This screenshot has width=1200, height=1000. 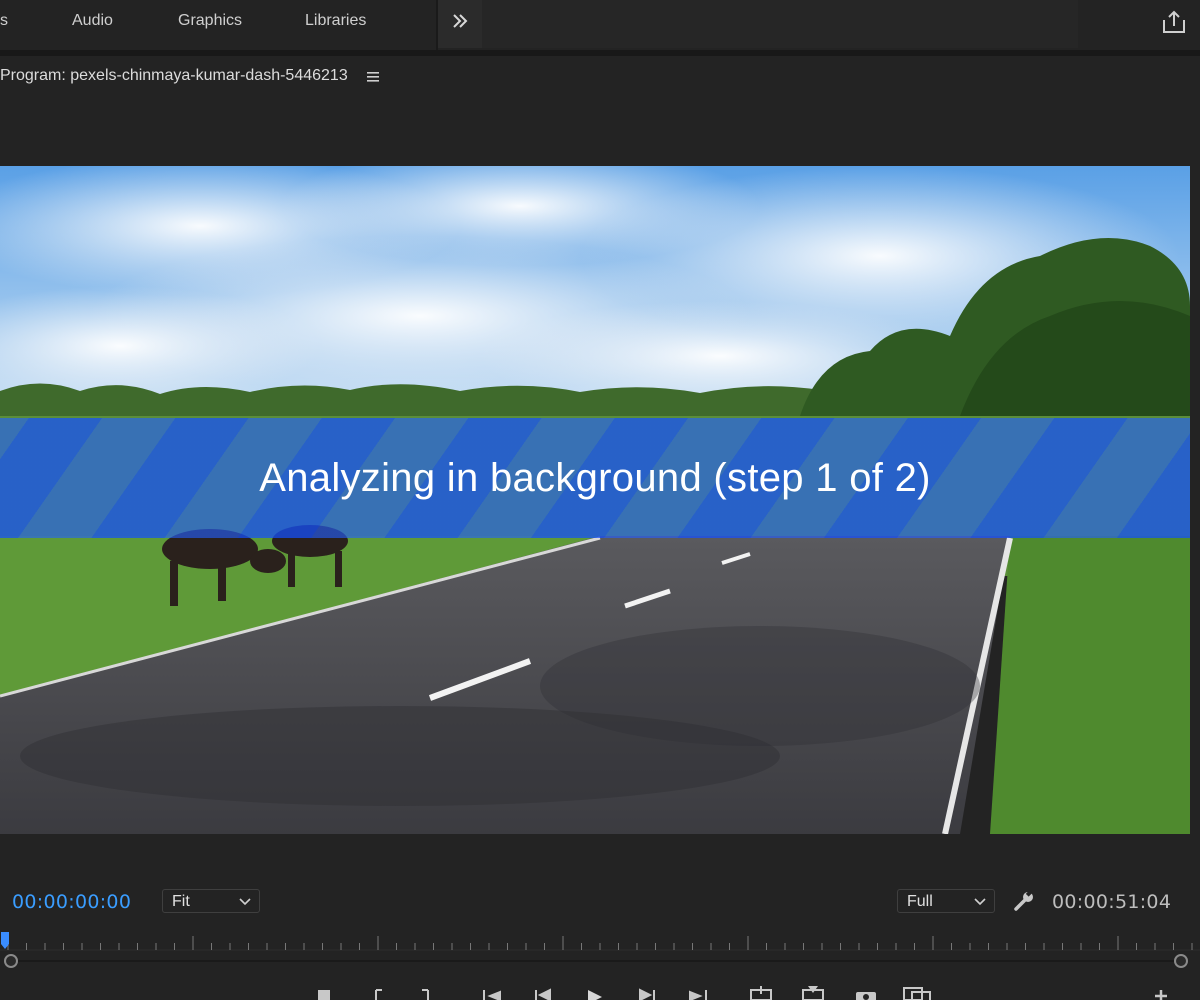 What do you see at coordinates (1181, 961) in the screenshot?
I see `zoom-scroll-right-handle` at bounding box center [1181, 961].